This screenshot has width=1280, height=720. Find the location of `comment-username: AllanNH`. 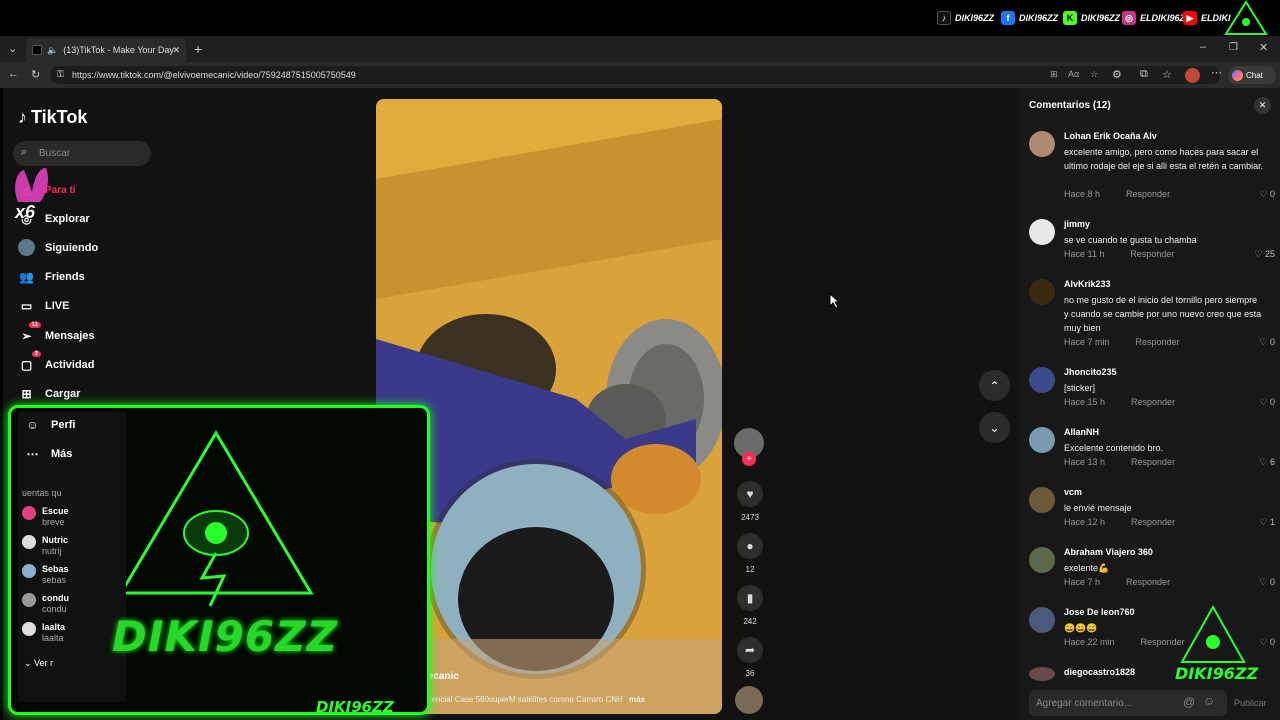

comment-username: AllanNH is located at coordinates (1081, 432).